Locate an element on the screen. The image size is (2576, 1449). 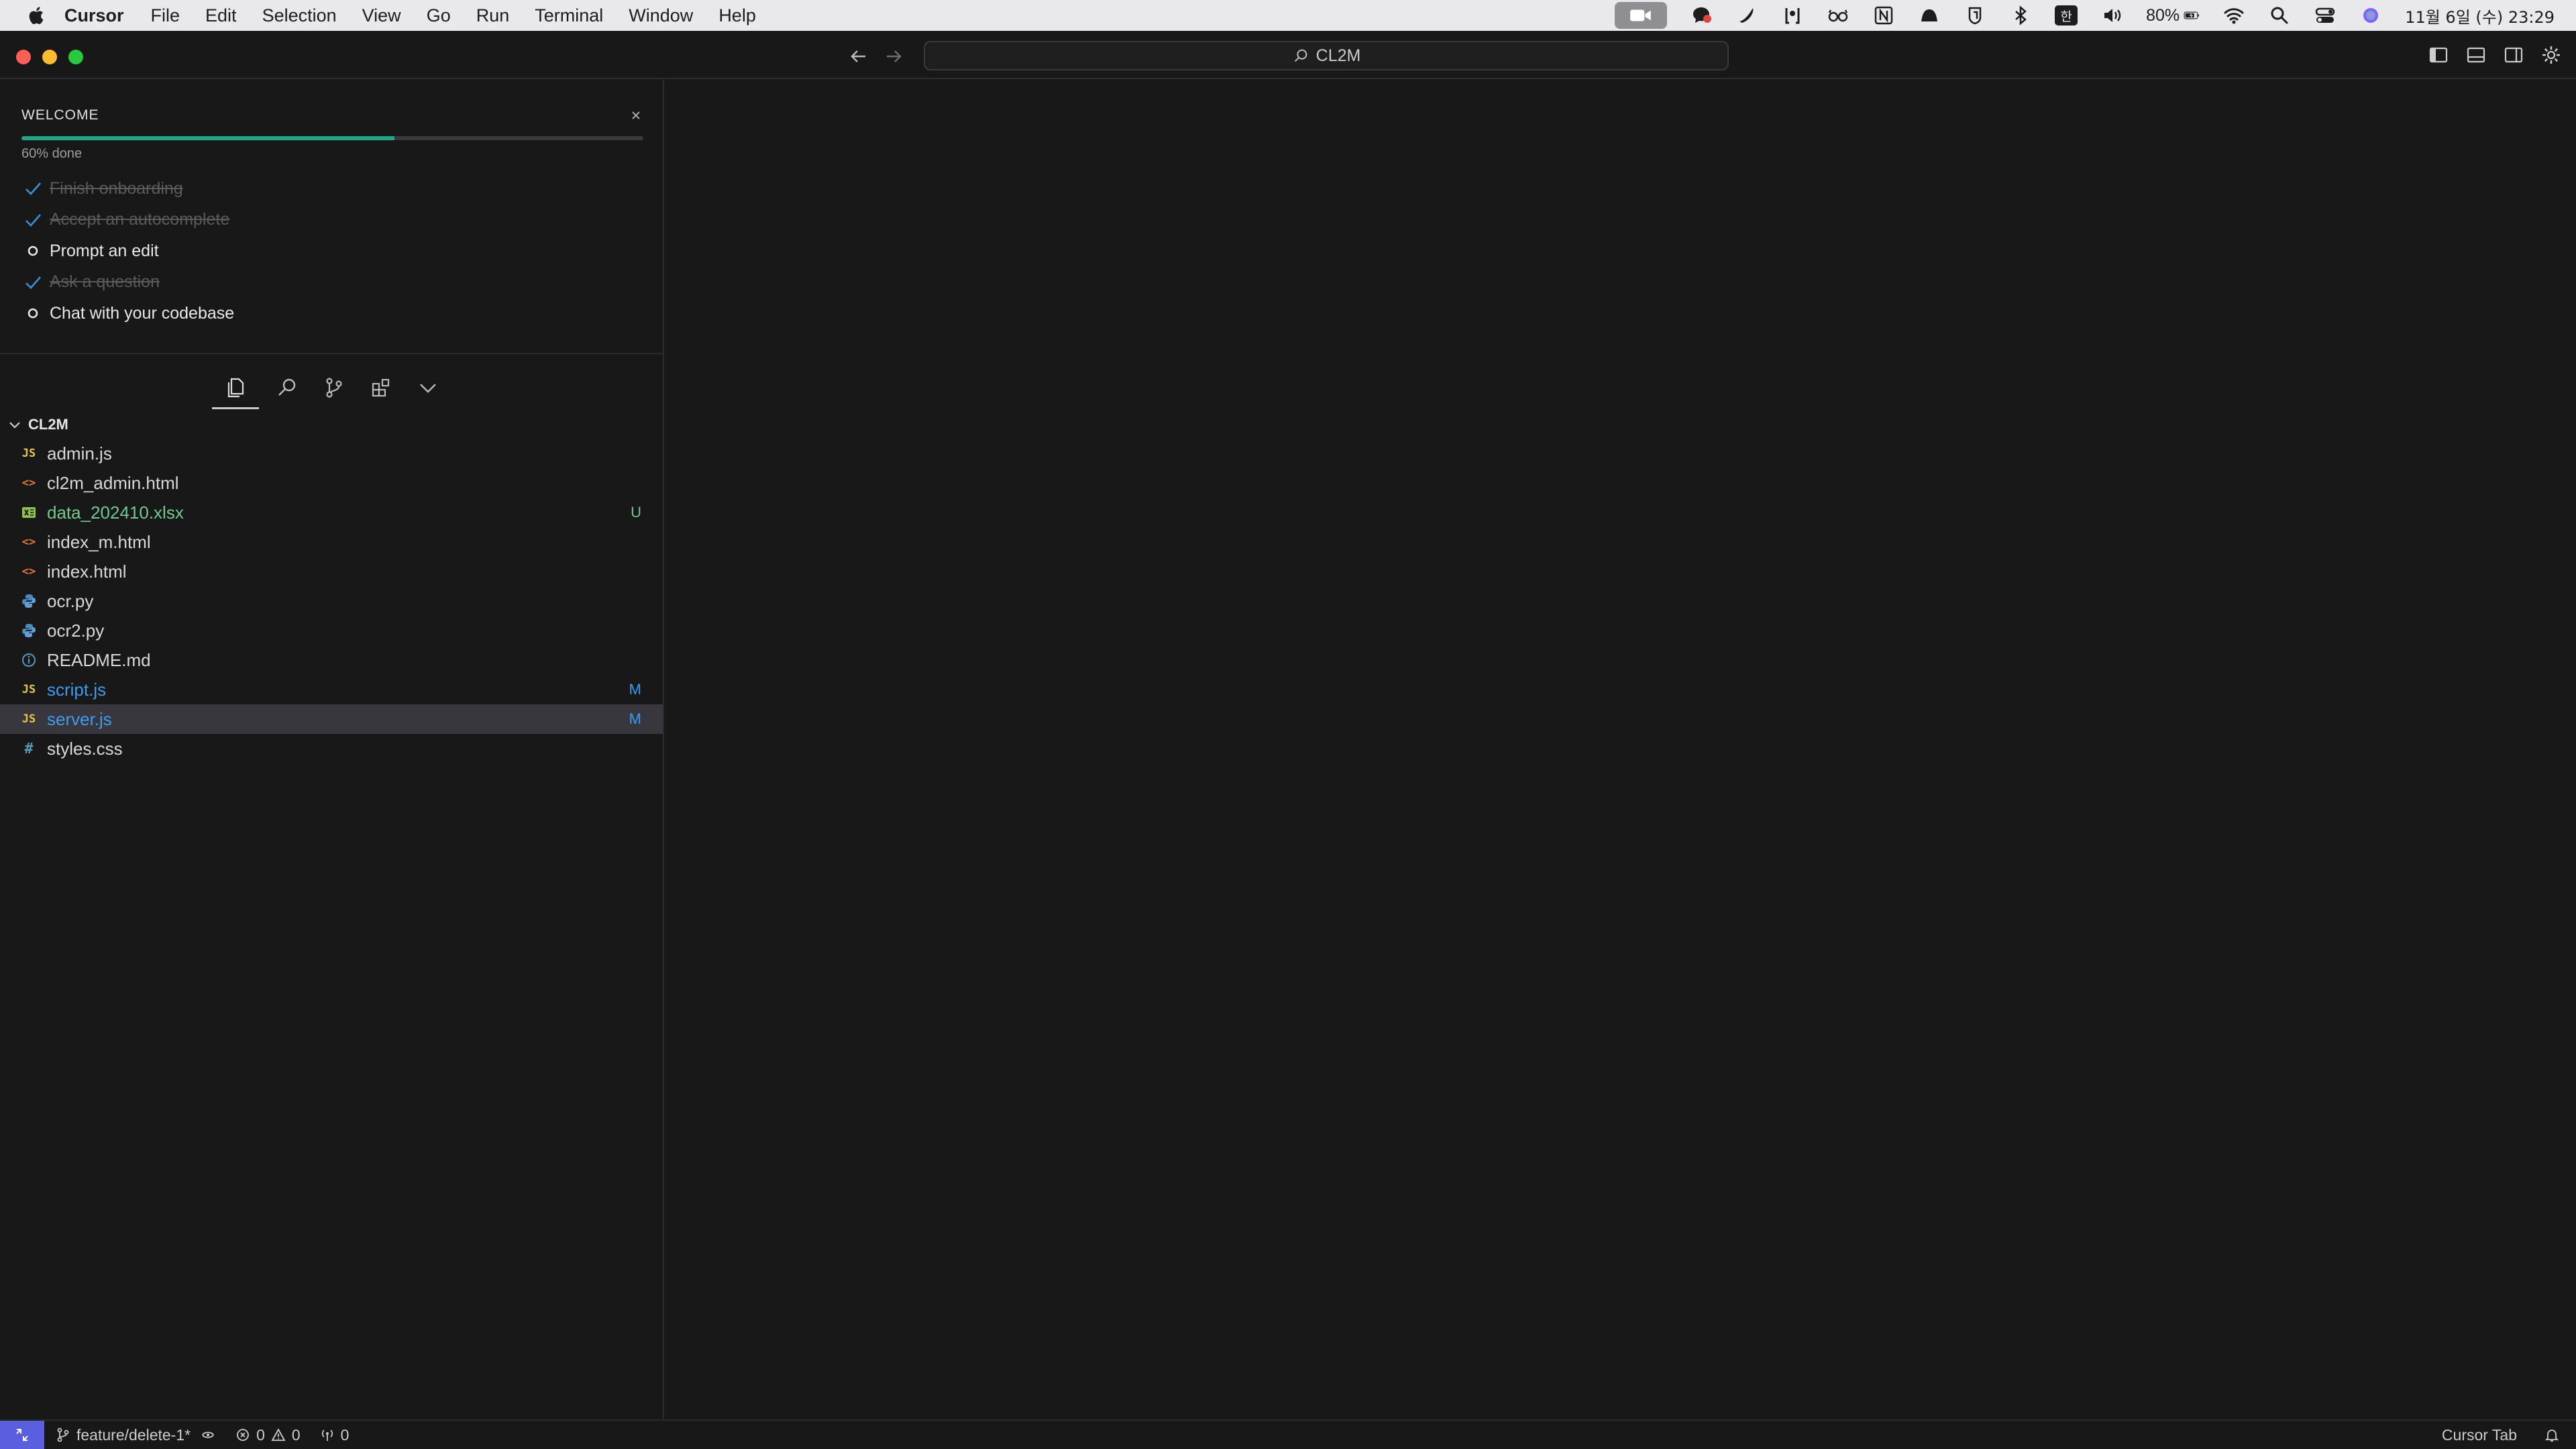
html-file-icon: <> is located at coordinates (28, 571).